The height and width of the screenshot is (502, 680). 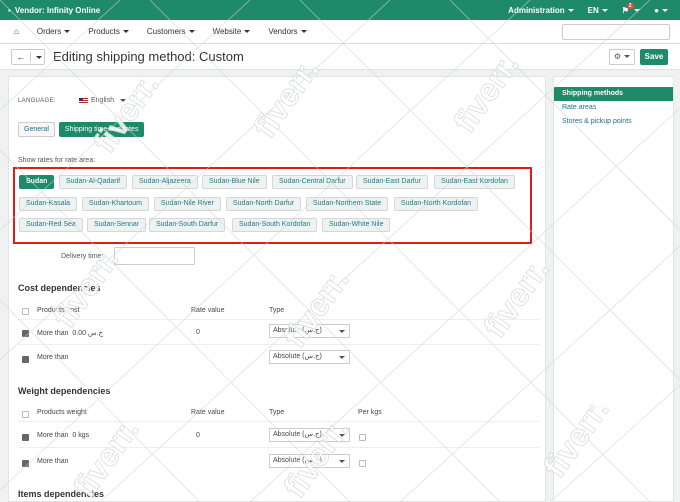 I want to click on language-label: LANGUAGE:, so click(x=37, y=101).